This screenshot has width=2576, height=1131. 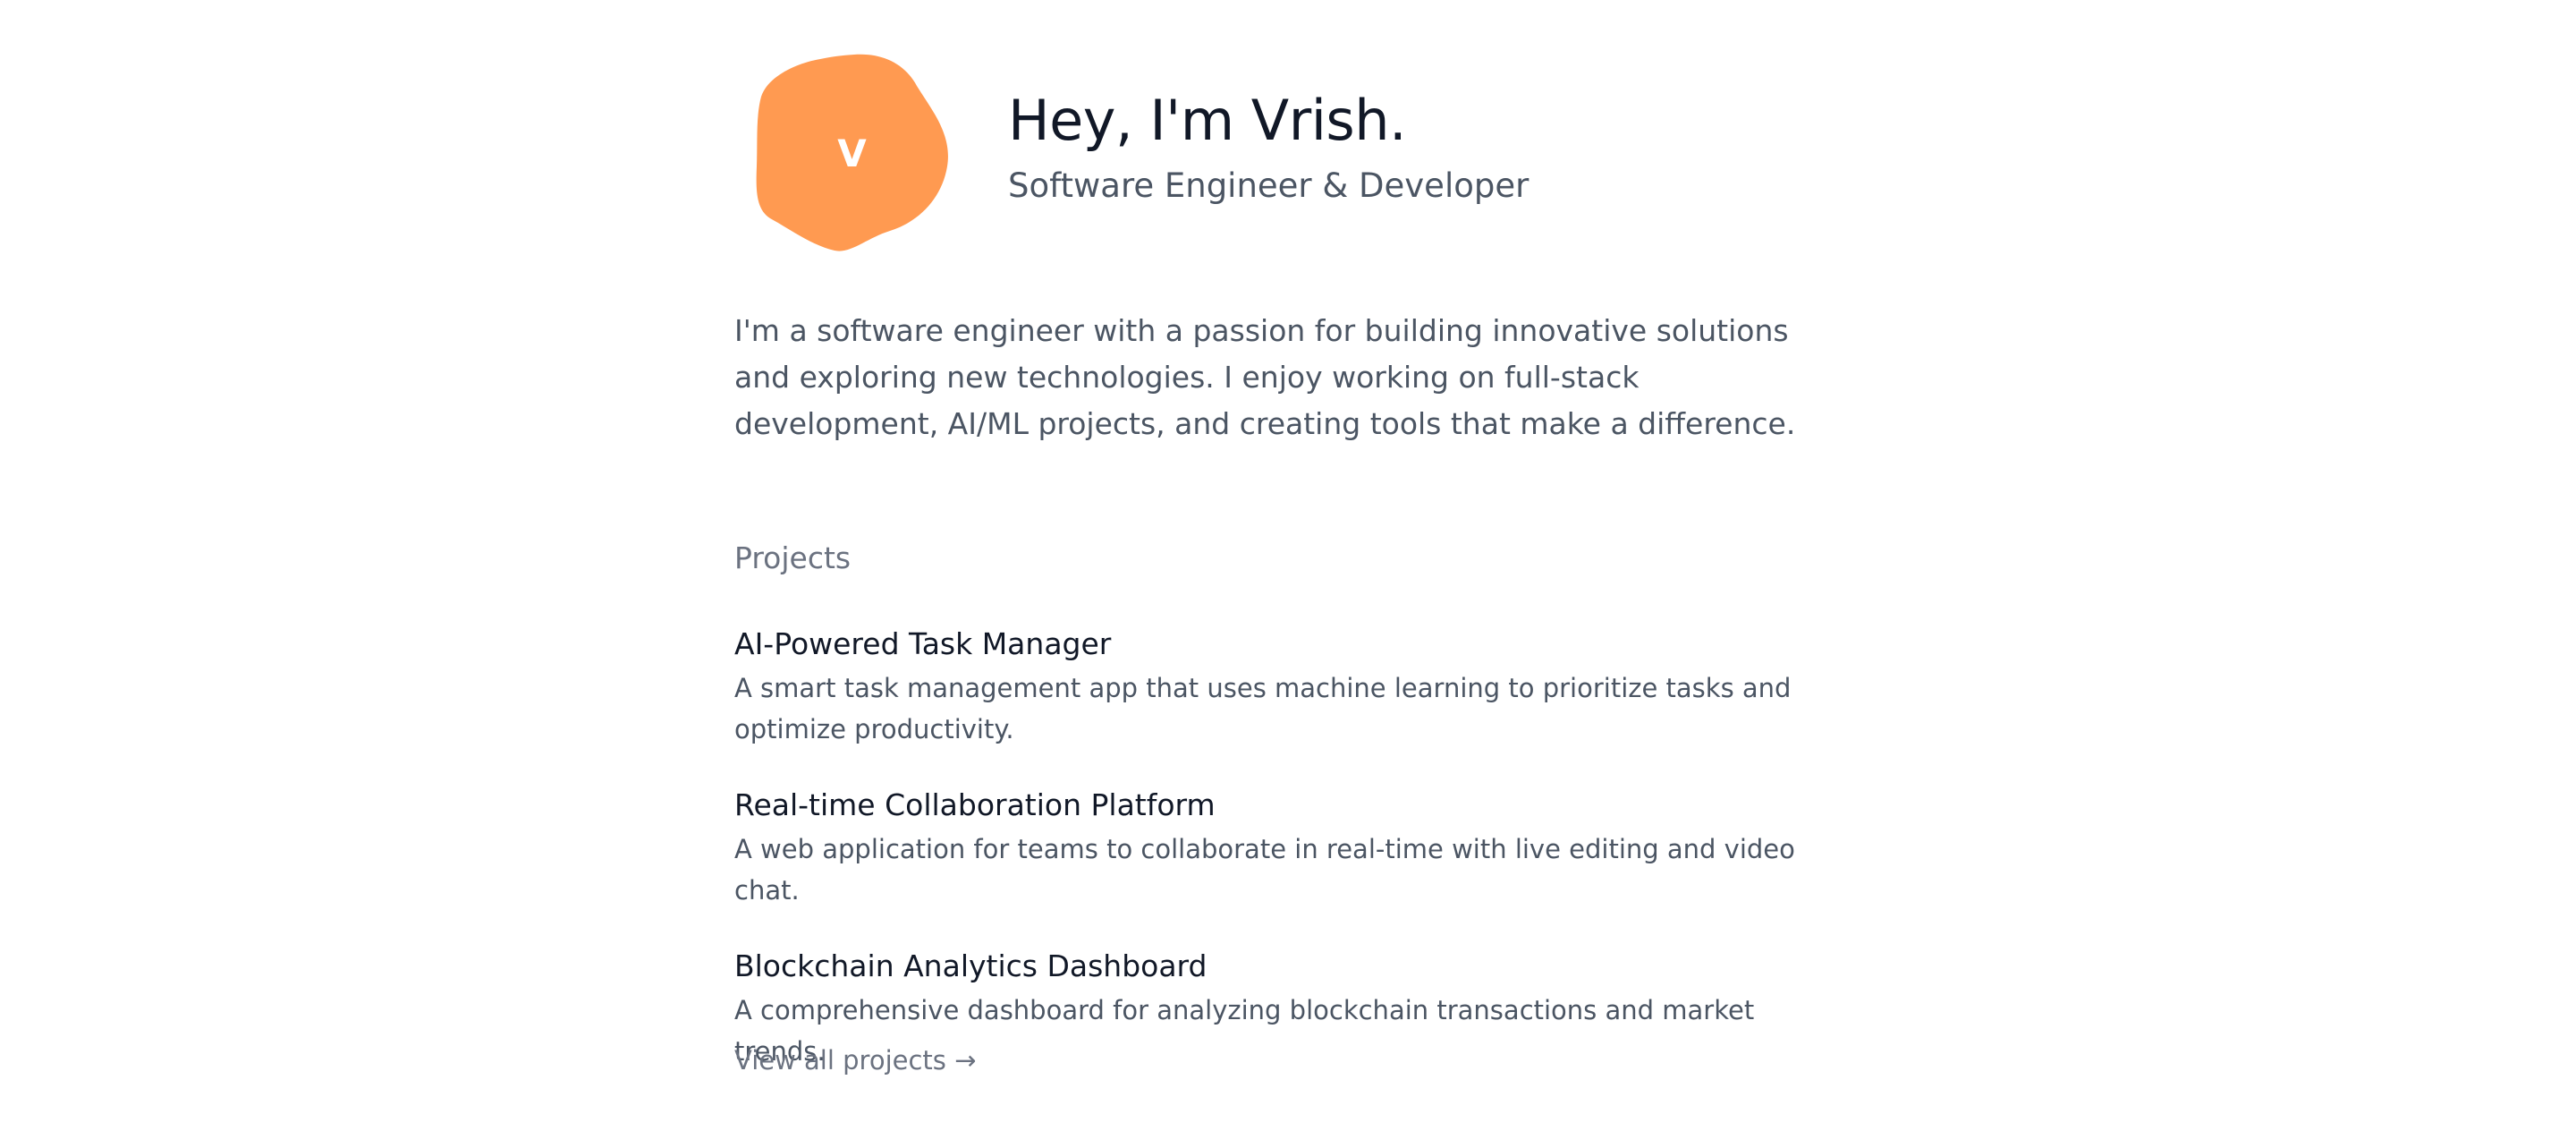 What do you see at coordinates (1280, 644) in the screenshot?
I see `project-title: AI-Powered Task Manager` at bounding box center [1280, 644].